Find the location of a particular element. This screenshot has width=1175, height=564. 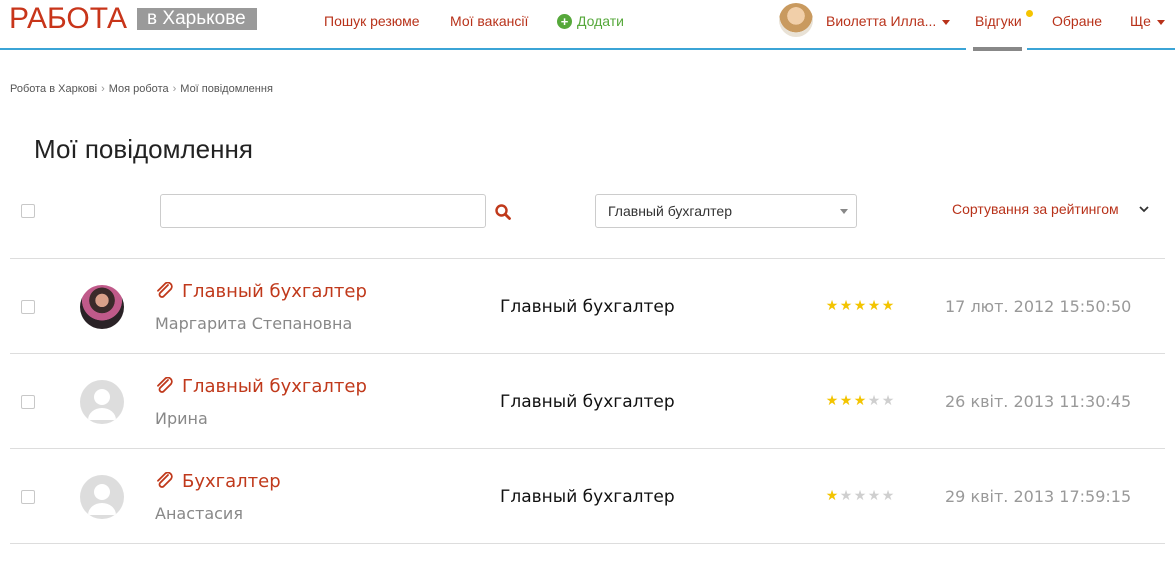

nav-responses: Відгуки is located at coordinates (998, 21).